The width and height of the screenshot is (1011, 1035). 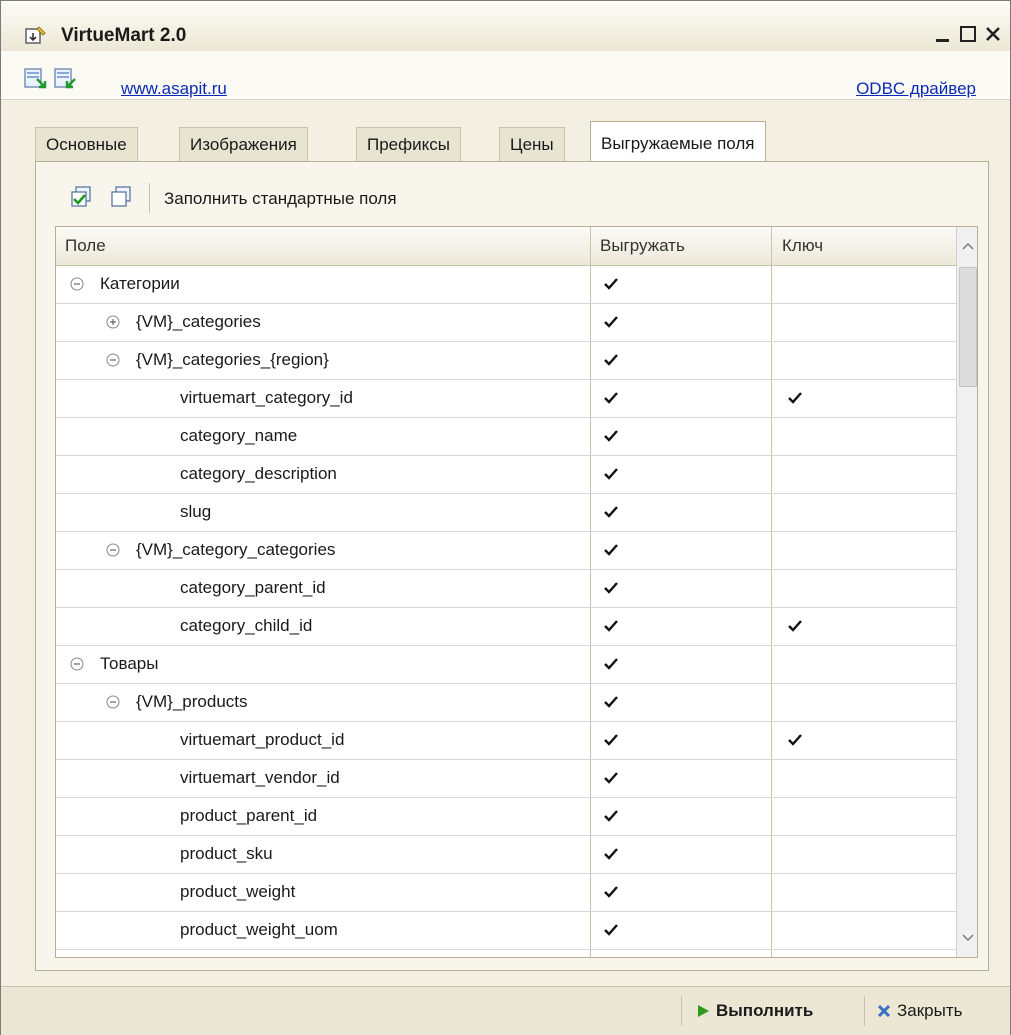 I want to click on table-row: category_child_id, so click(x=506, y=626).